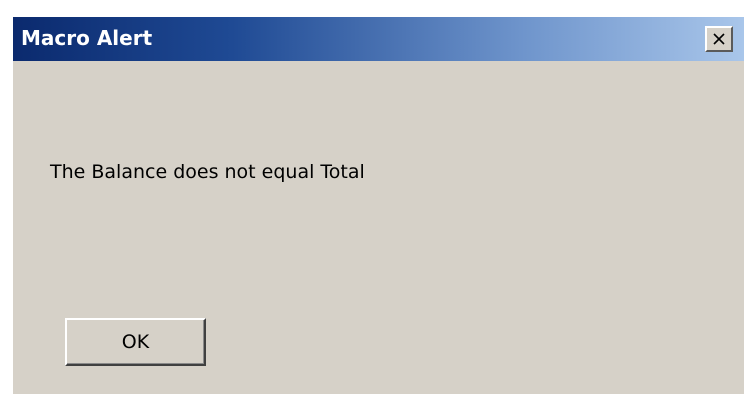 Image resolution: width=744 pixels, height=394 pixels. I want to click on dialog-title: Macro Alert, so click(87, 38).